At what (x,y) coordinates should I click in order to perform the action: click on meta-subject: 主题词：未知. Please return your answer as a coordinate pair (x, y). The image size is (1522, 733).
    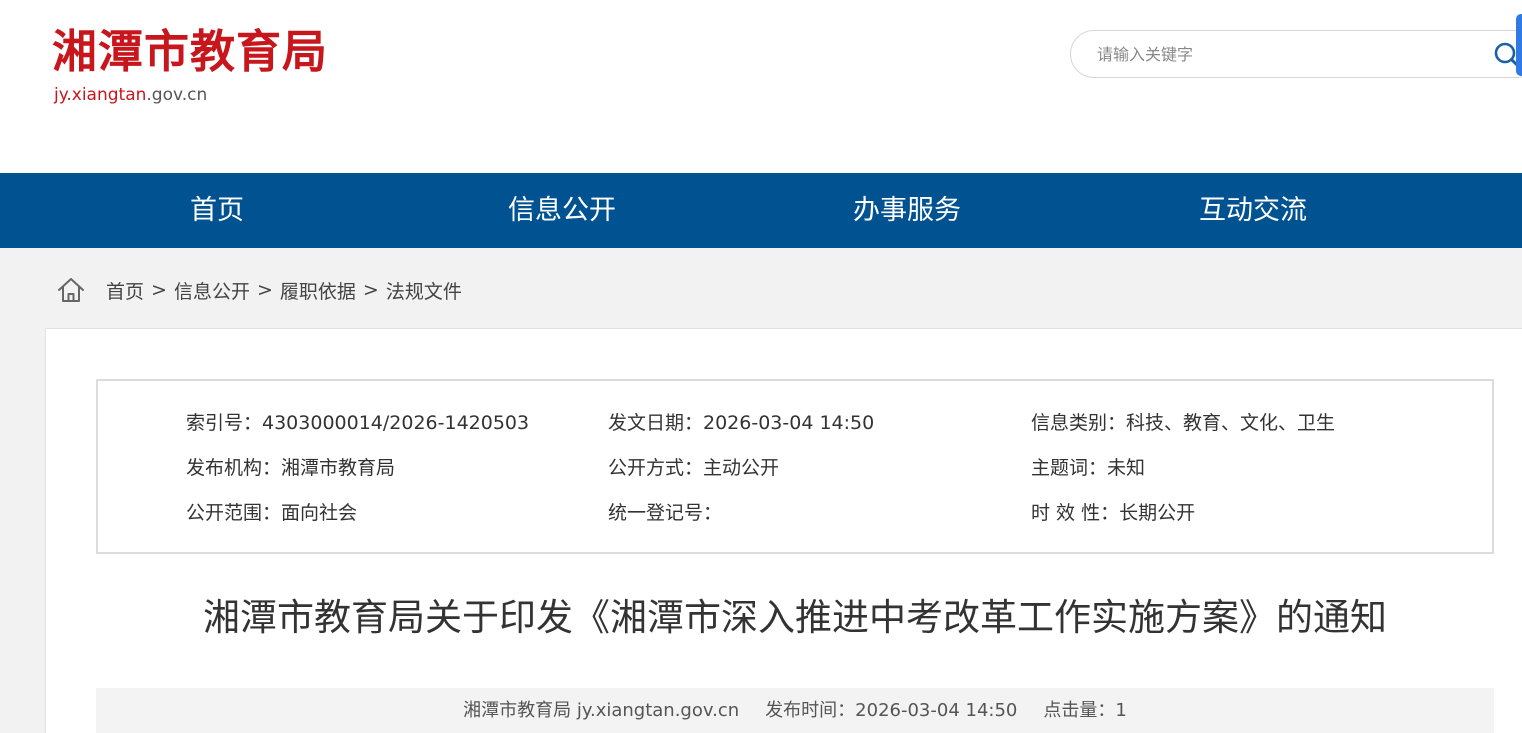
    Looking at the image, I should click on (1088, 468).